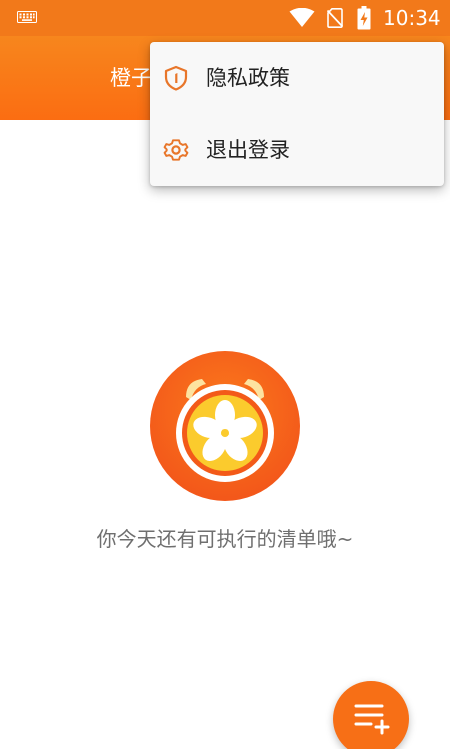 The height and width of the screenshot is (749, 450). What do you see at coordinates (131, 78) in the screenshot?
I see `app-title: 橙子` at bounding box center [131, 78].